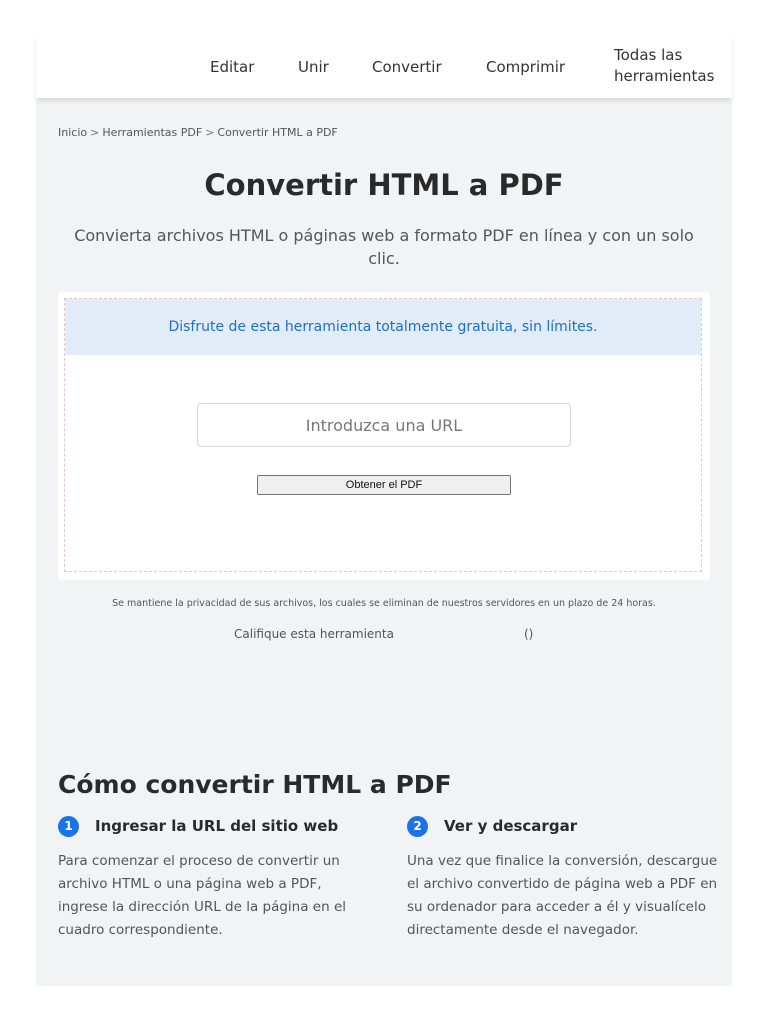  What do you see at coordinates (313, 67) in the screenshot?
I see `nav-item-unir: Unir` at bounding box center [313, 67].